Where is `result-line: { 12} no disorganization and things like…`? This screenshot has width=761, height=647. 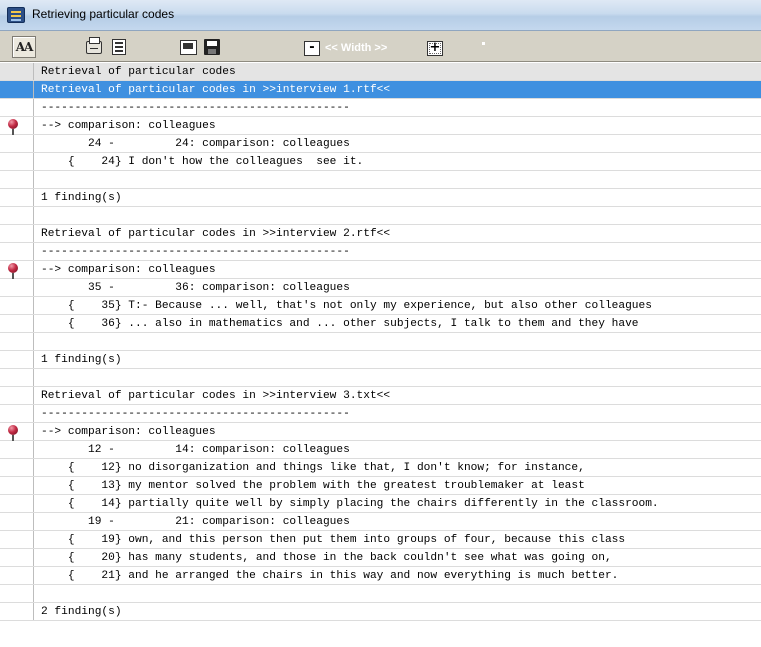 result-line: { 12} no disorganization and things like… is located at coordinates (380, 468).